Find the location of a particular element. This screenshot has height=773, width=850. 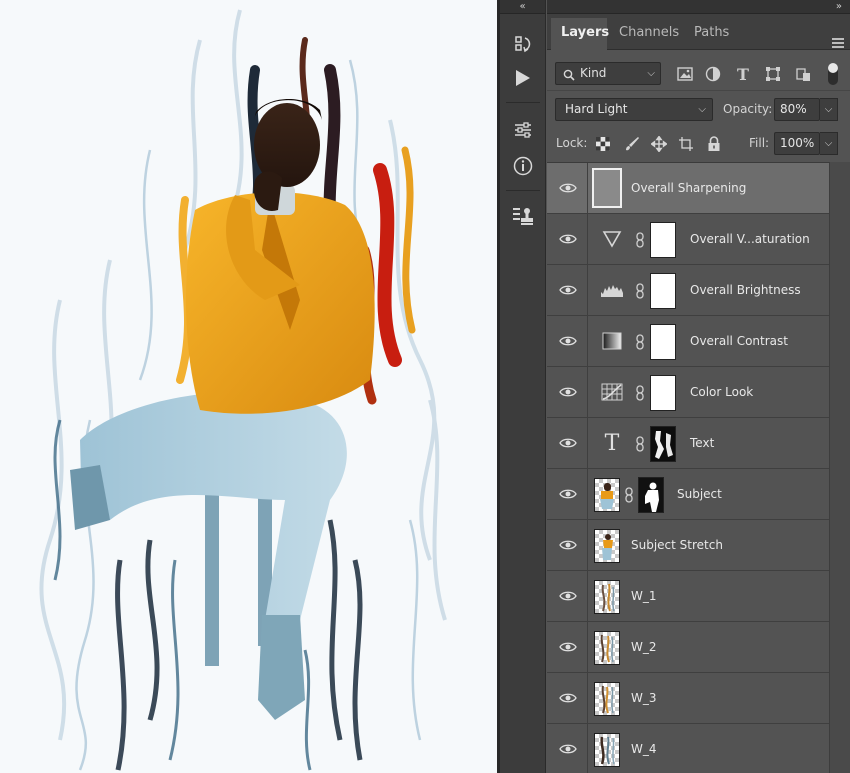

clone-source-stamp-icon is located at coordinates (523, 216).